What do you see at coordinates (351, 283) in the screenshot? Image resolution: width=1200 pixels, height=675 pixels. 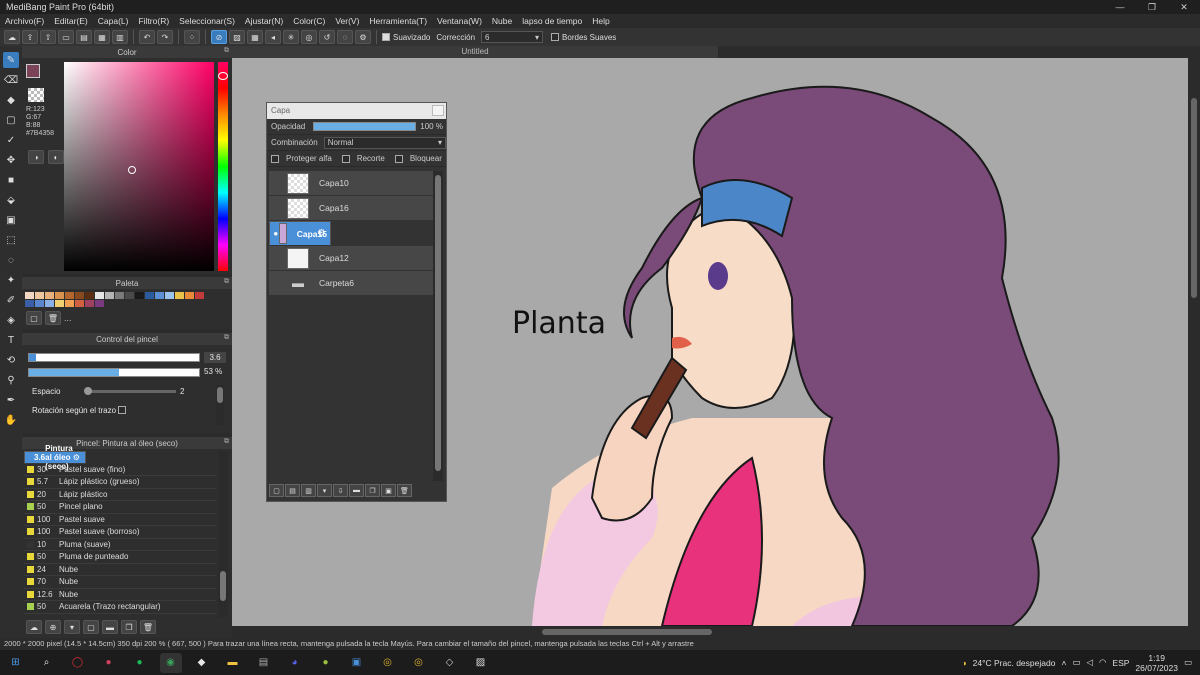 I see `layer-folder: ▬ Carpeta6` at bounding box center [351, 283].